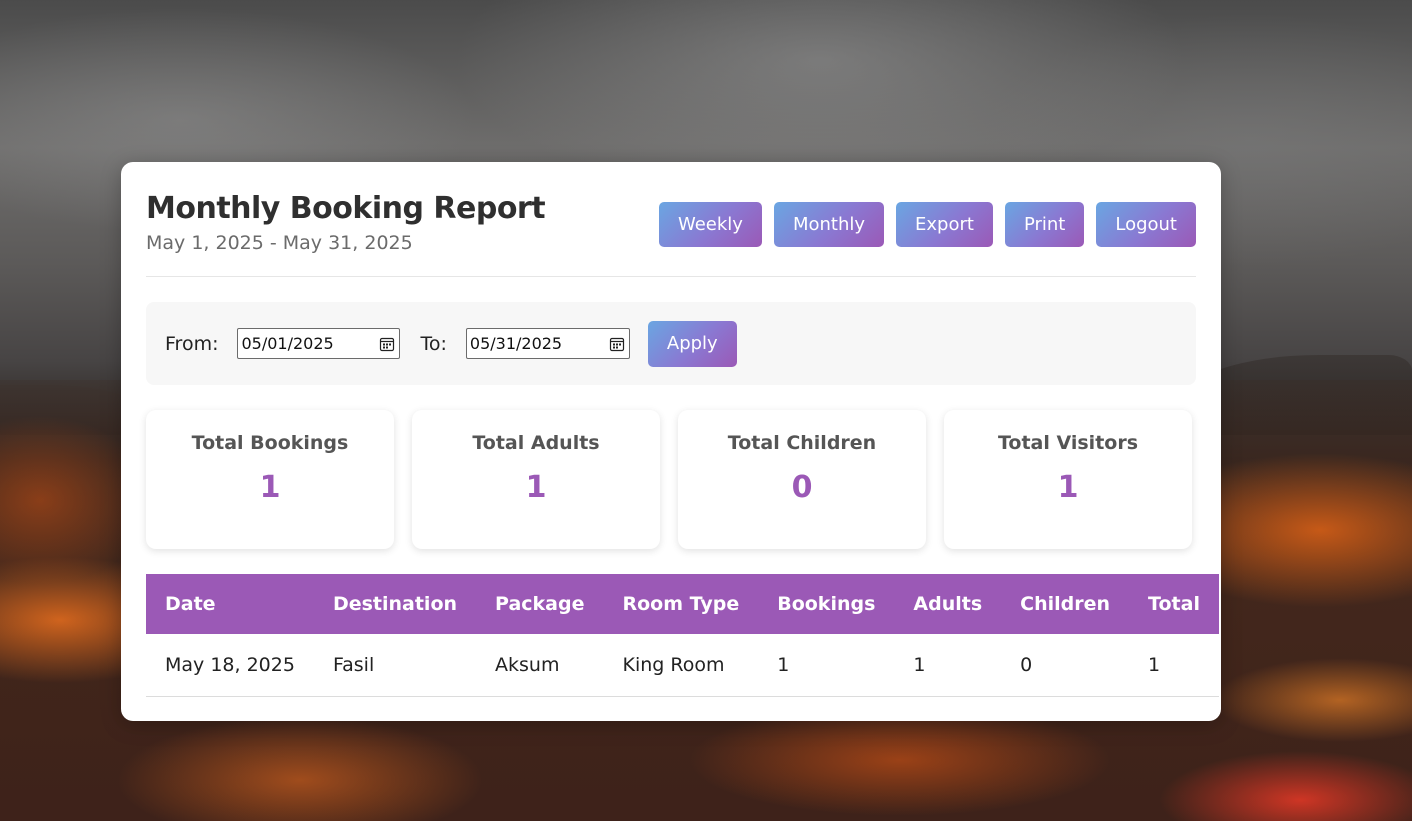 This screenshot has height=821, width=1412. What do you see at coordinates (1068, 443) in the screenshot?
I see `stat-label: Total Visitors` at bounding box center [1068, 443].